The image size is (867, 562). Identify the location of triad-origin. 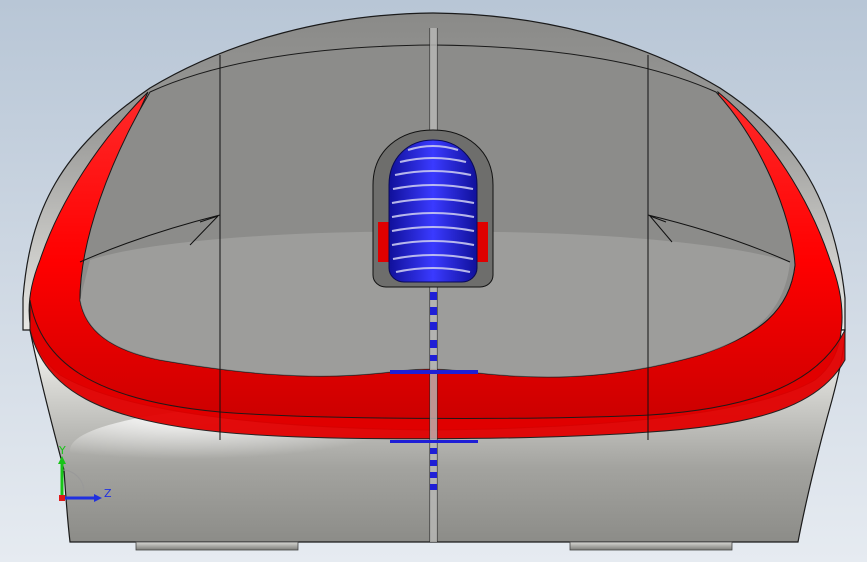
(62, 498).